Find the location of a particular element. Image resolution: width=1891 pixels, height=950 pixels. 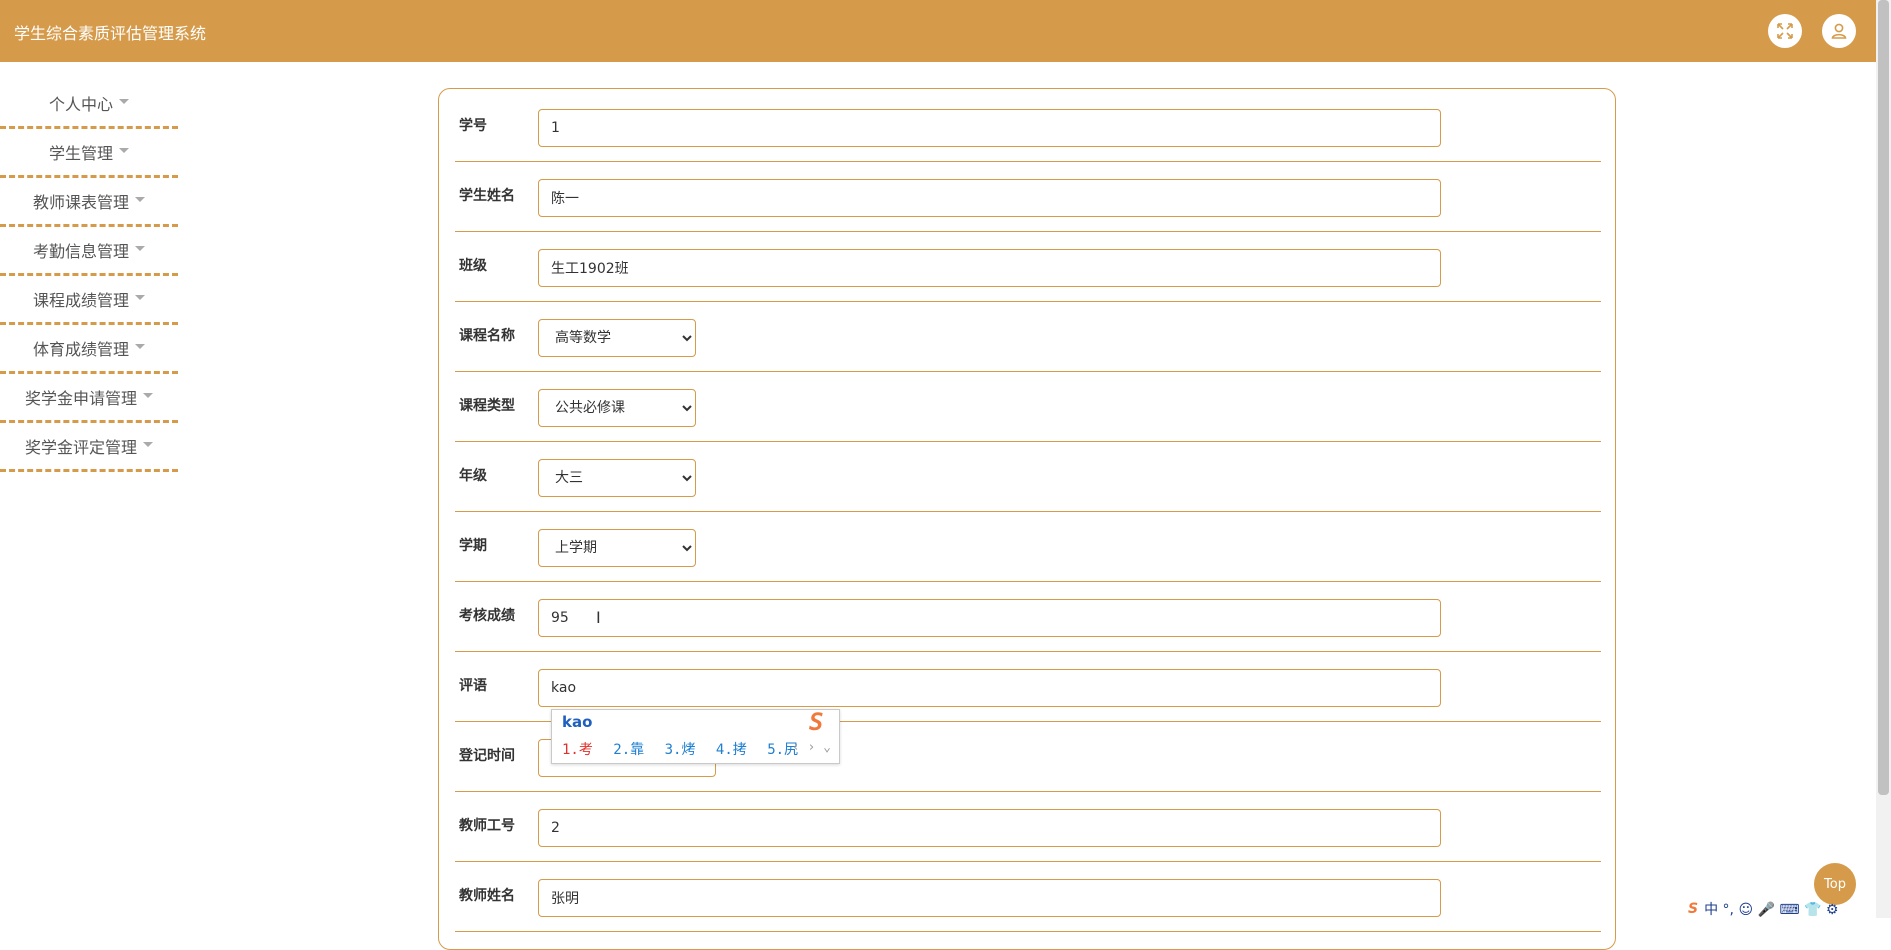

sidebar-item-scholarship-application: 奖学金申请管理 is located at coordinates (89, 398).